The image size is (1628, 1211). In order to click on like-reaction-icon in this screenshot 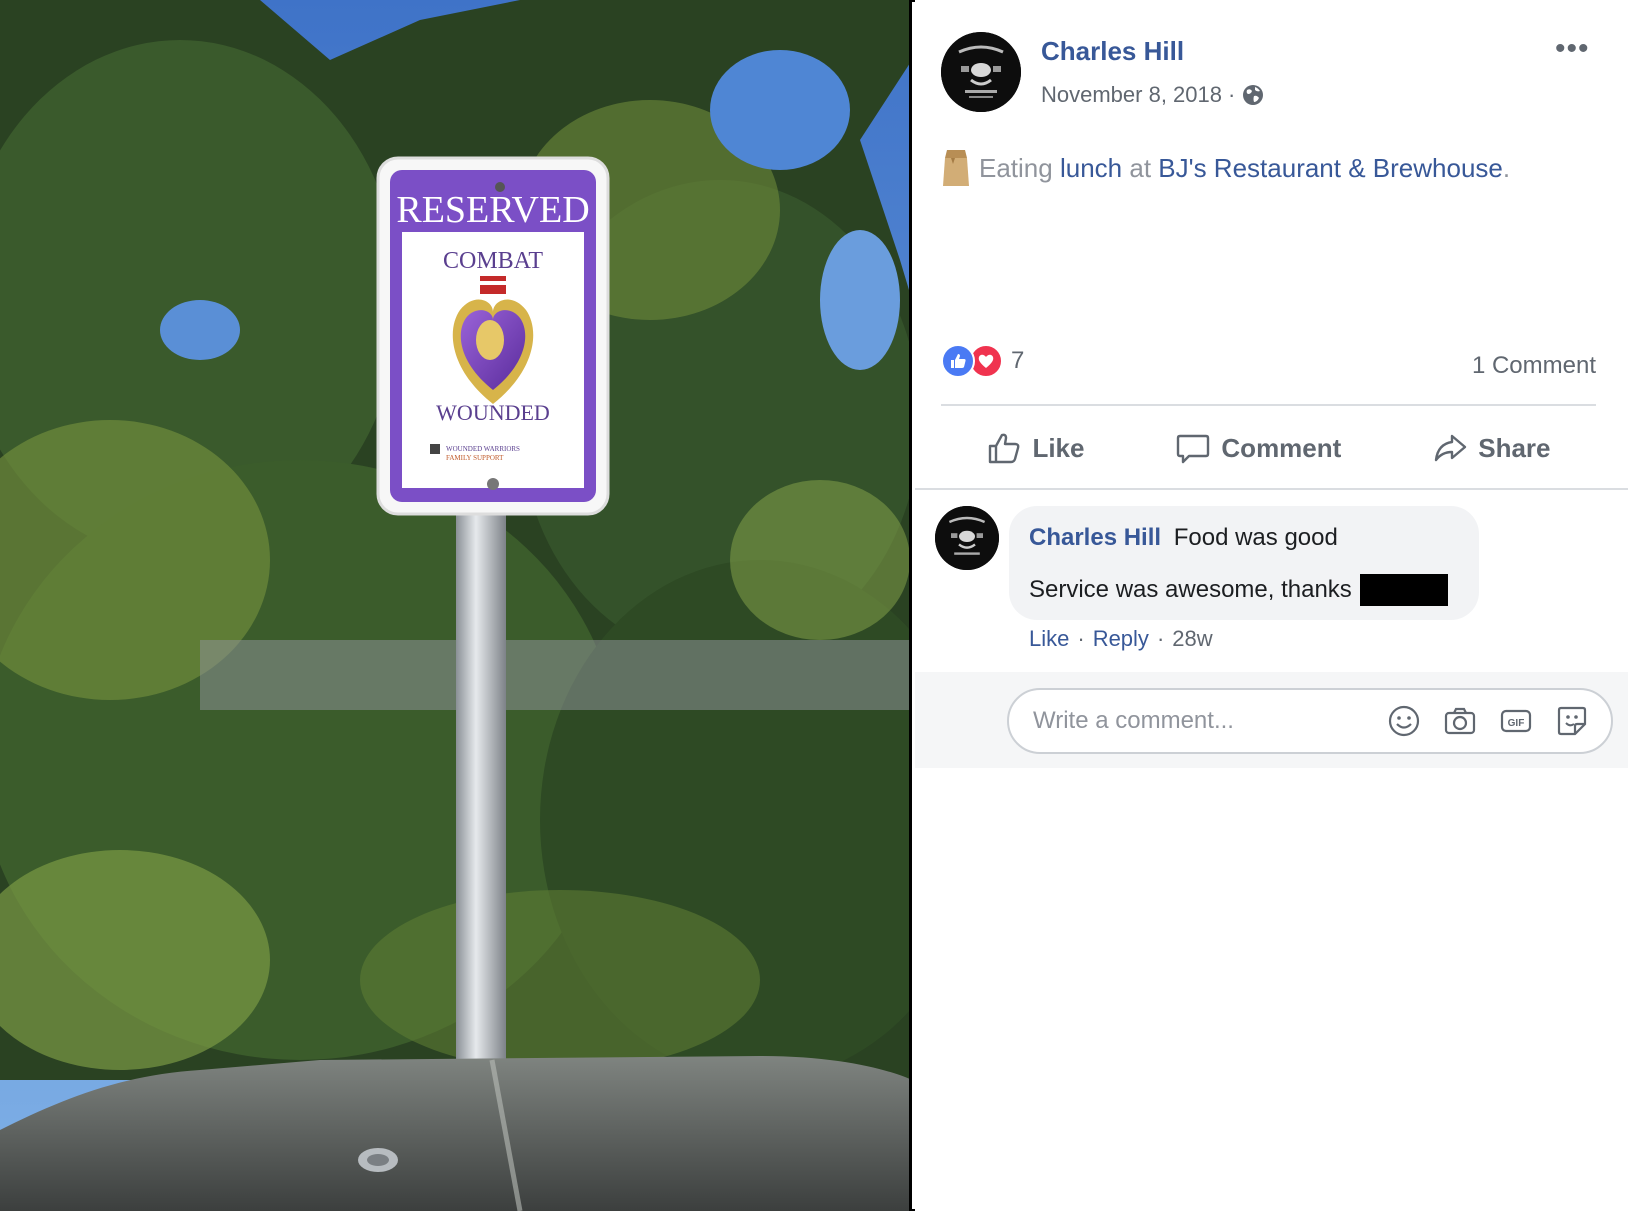, I will do `click(958, 361)`.